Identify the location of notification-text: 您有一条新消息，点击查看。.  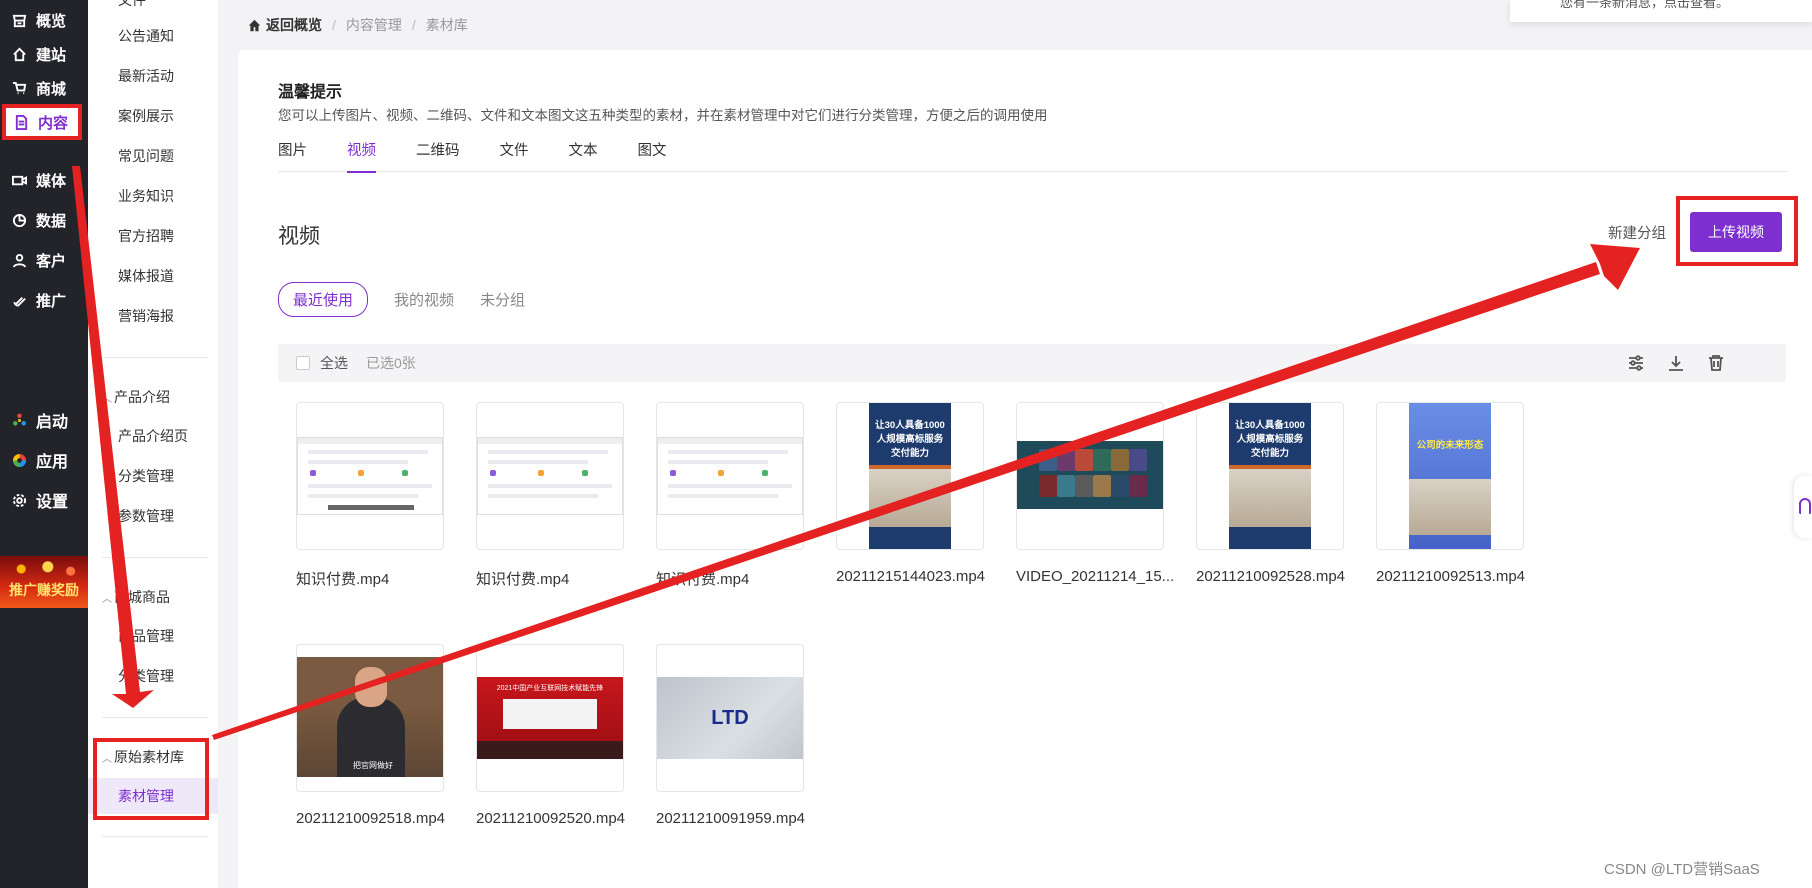
(1645, 5).